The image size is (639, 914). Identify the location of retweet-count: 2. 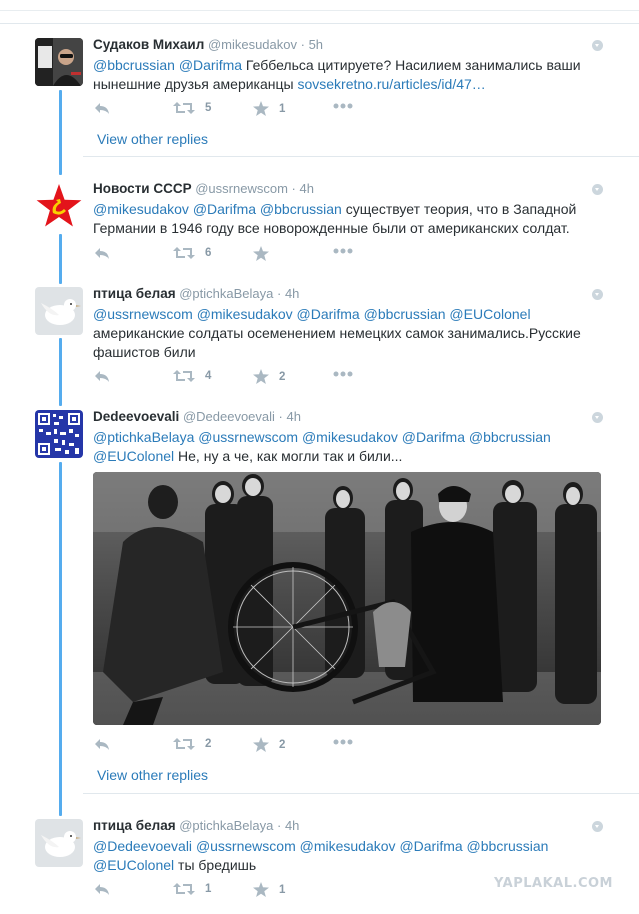
(208, 744).